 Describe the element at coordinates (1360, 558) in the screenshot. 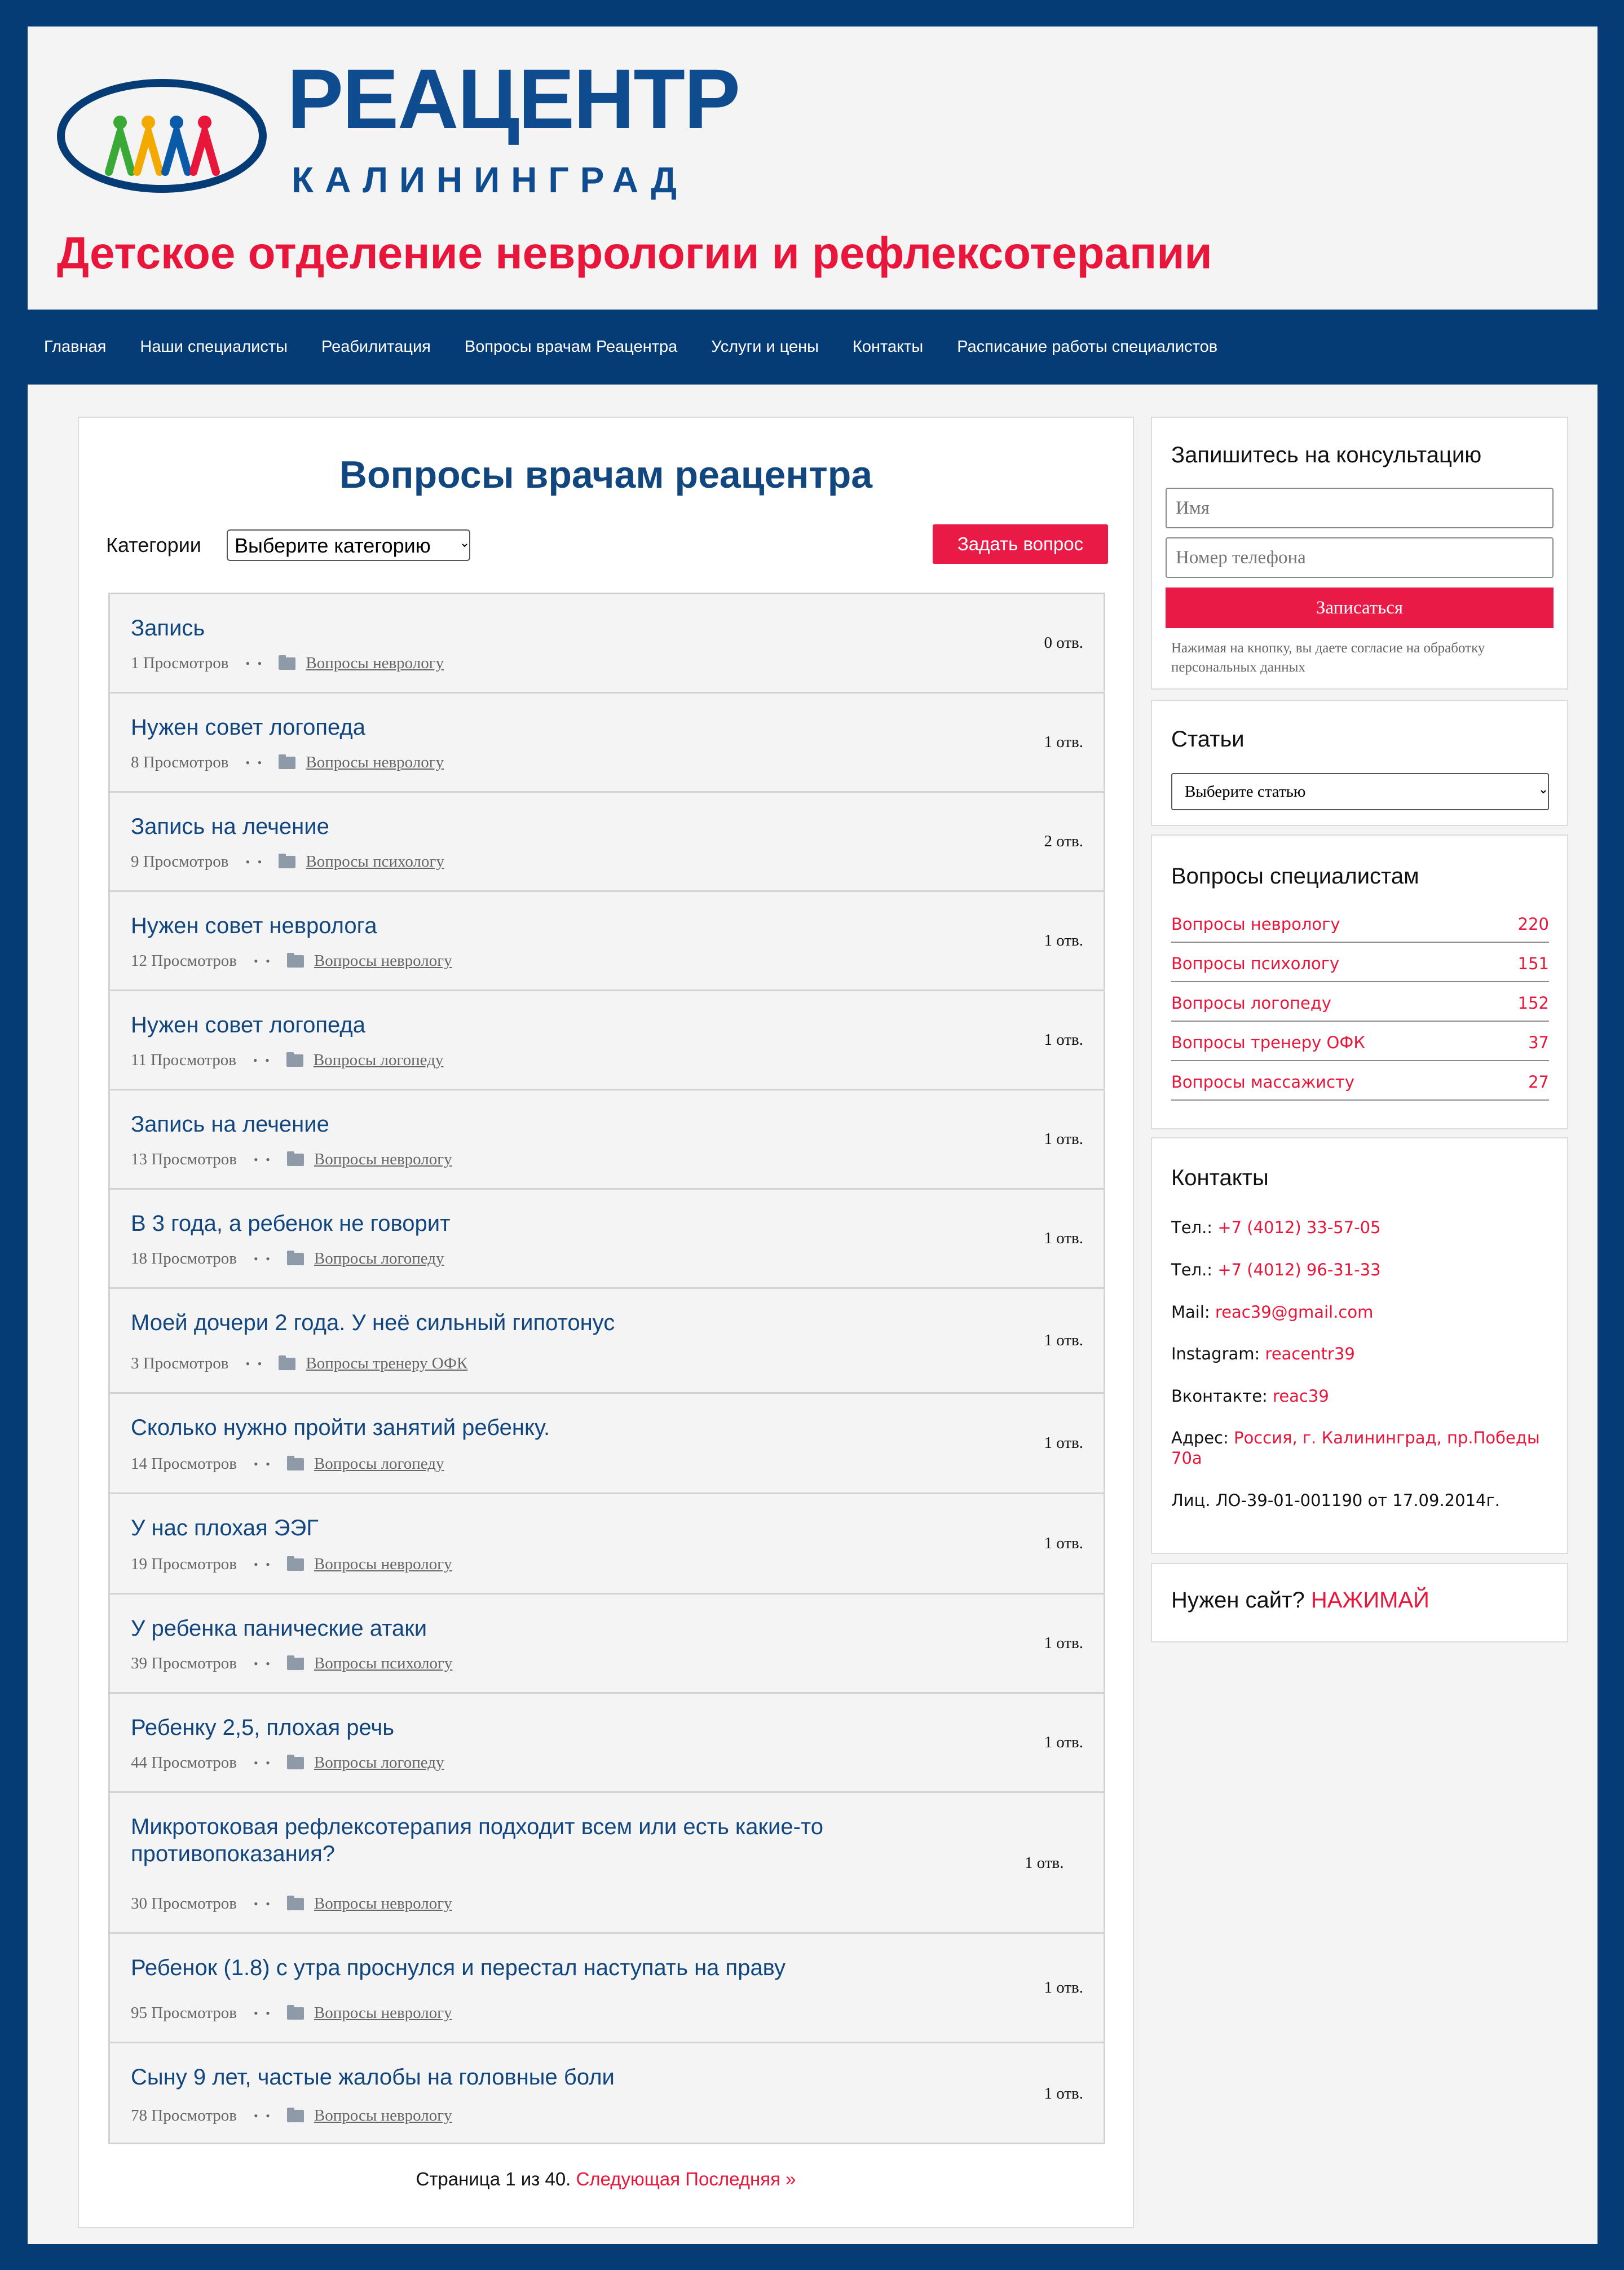

I see `phone-input` at that location.